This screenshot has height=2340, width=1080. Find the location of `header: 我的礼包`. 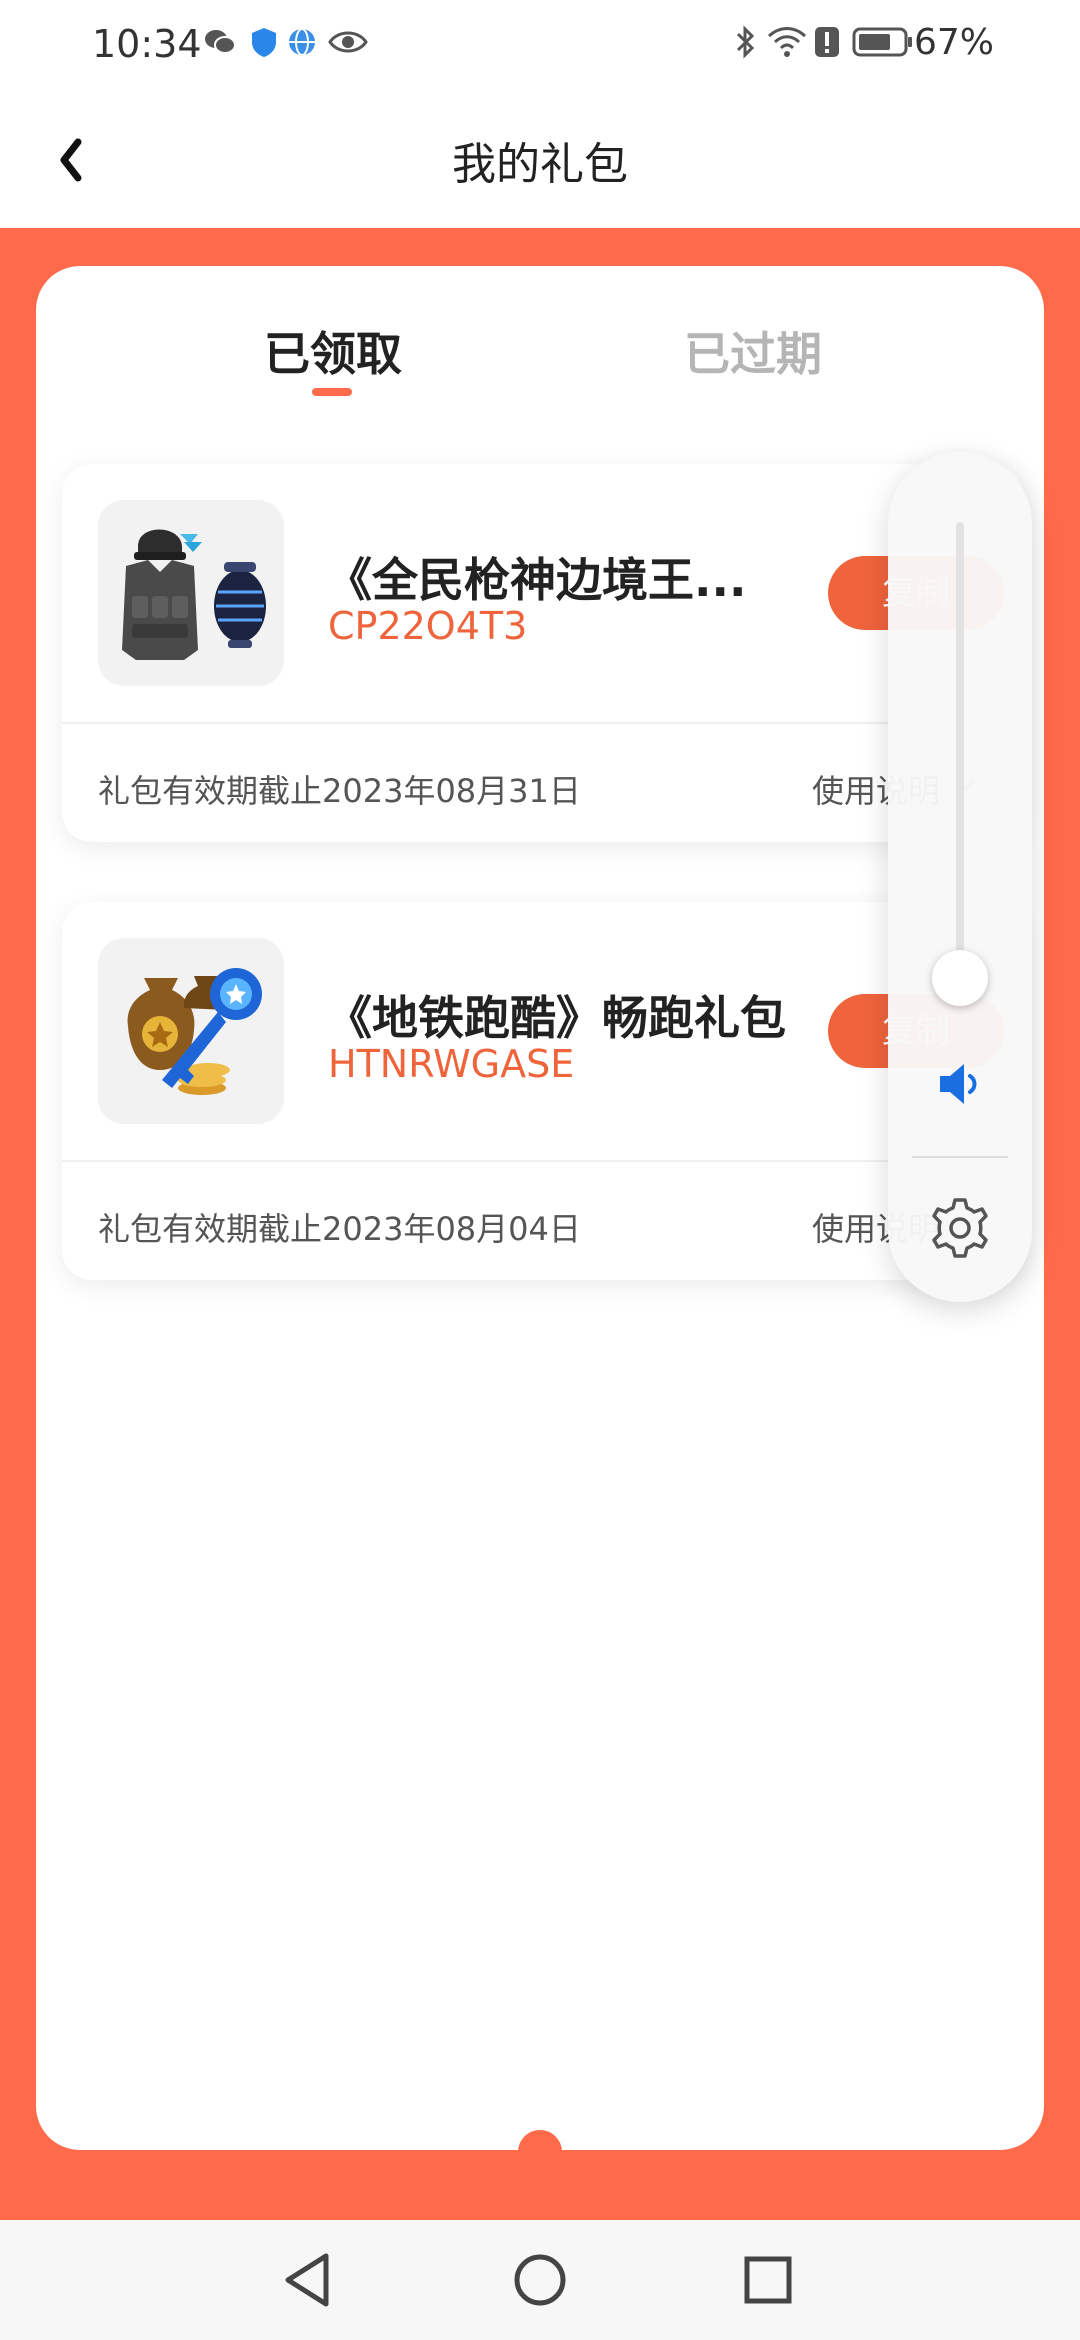

header: 我的礼包 is located at coordinates (540, 159).